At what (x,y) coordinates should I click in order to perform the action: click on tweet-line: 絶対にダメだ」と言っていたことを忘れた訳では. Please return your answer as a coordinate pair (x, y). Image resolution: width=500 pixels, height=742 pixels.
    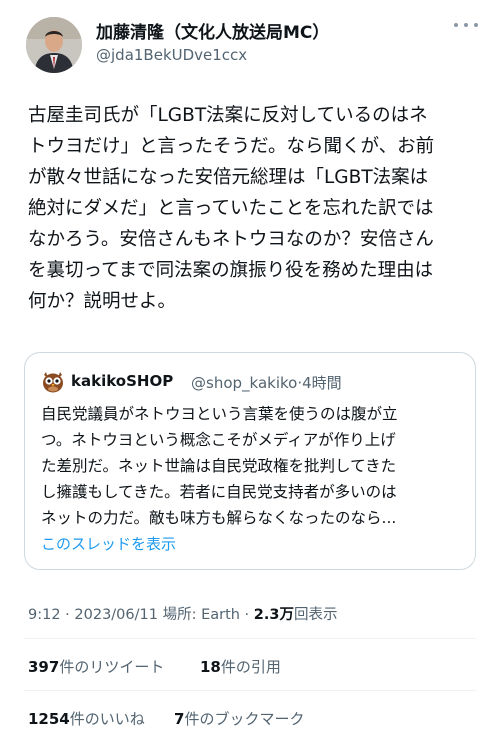
    Looking at the image, I should click on (231, 208).